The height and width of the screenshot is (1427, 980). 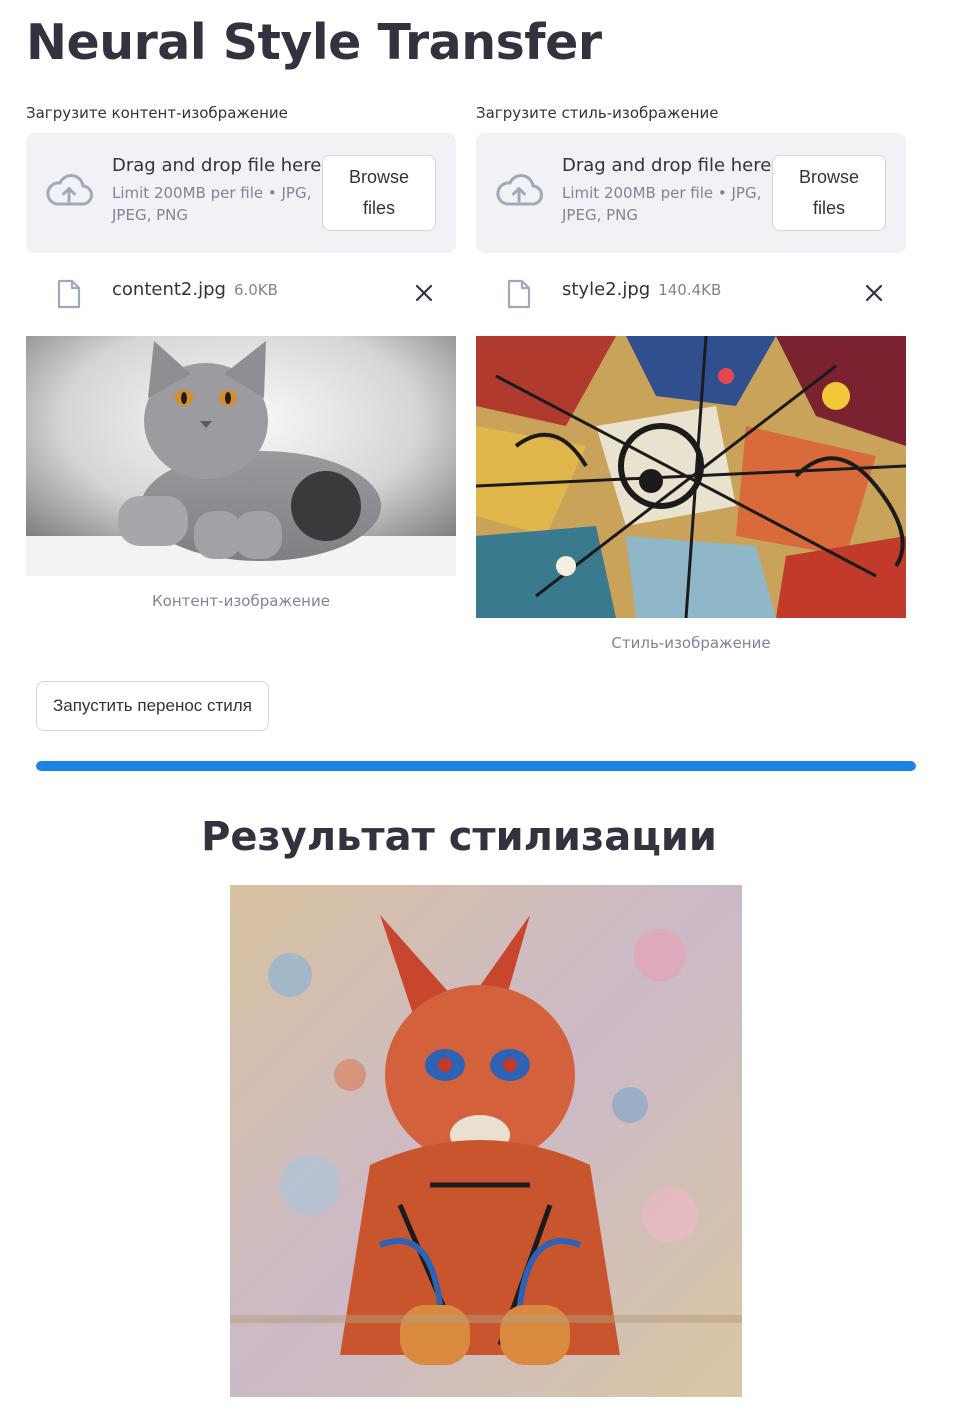 I want to click on style-file-info: style2.jpg 140.4KB, so click(x=641, y=289).